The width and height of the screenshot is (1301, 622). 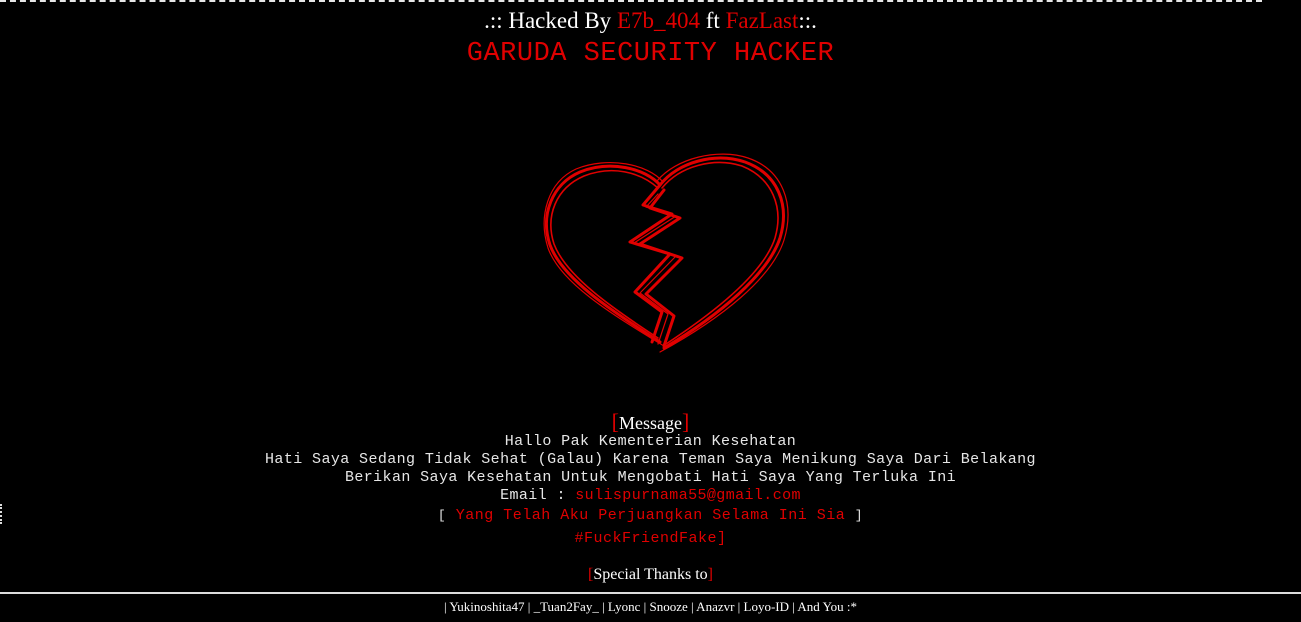 I want to click on title-joiner: ft, so click(x=713, y=20).